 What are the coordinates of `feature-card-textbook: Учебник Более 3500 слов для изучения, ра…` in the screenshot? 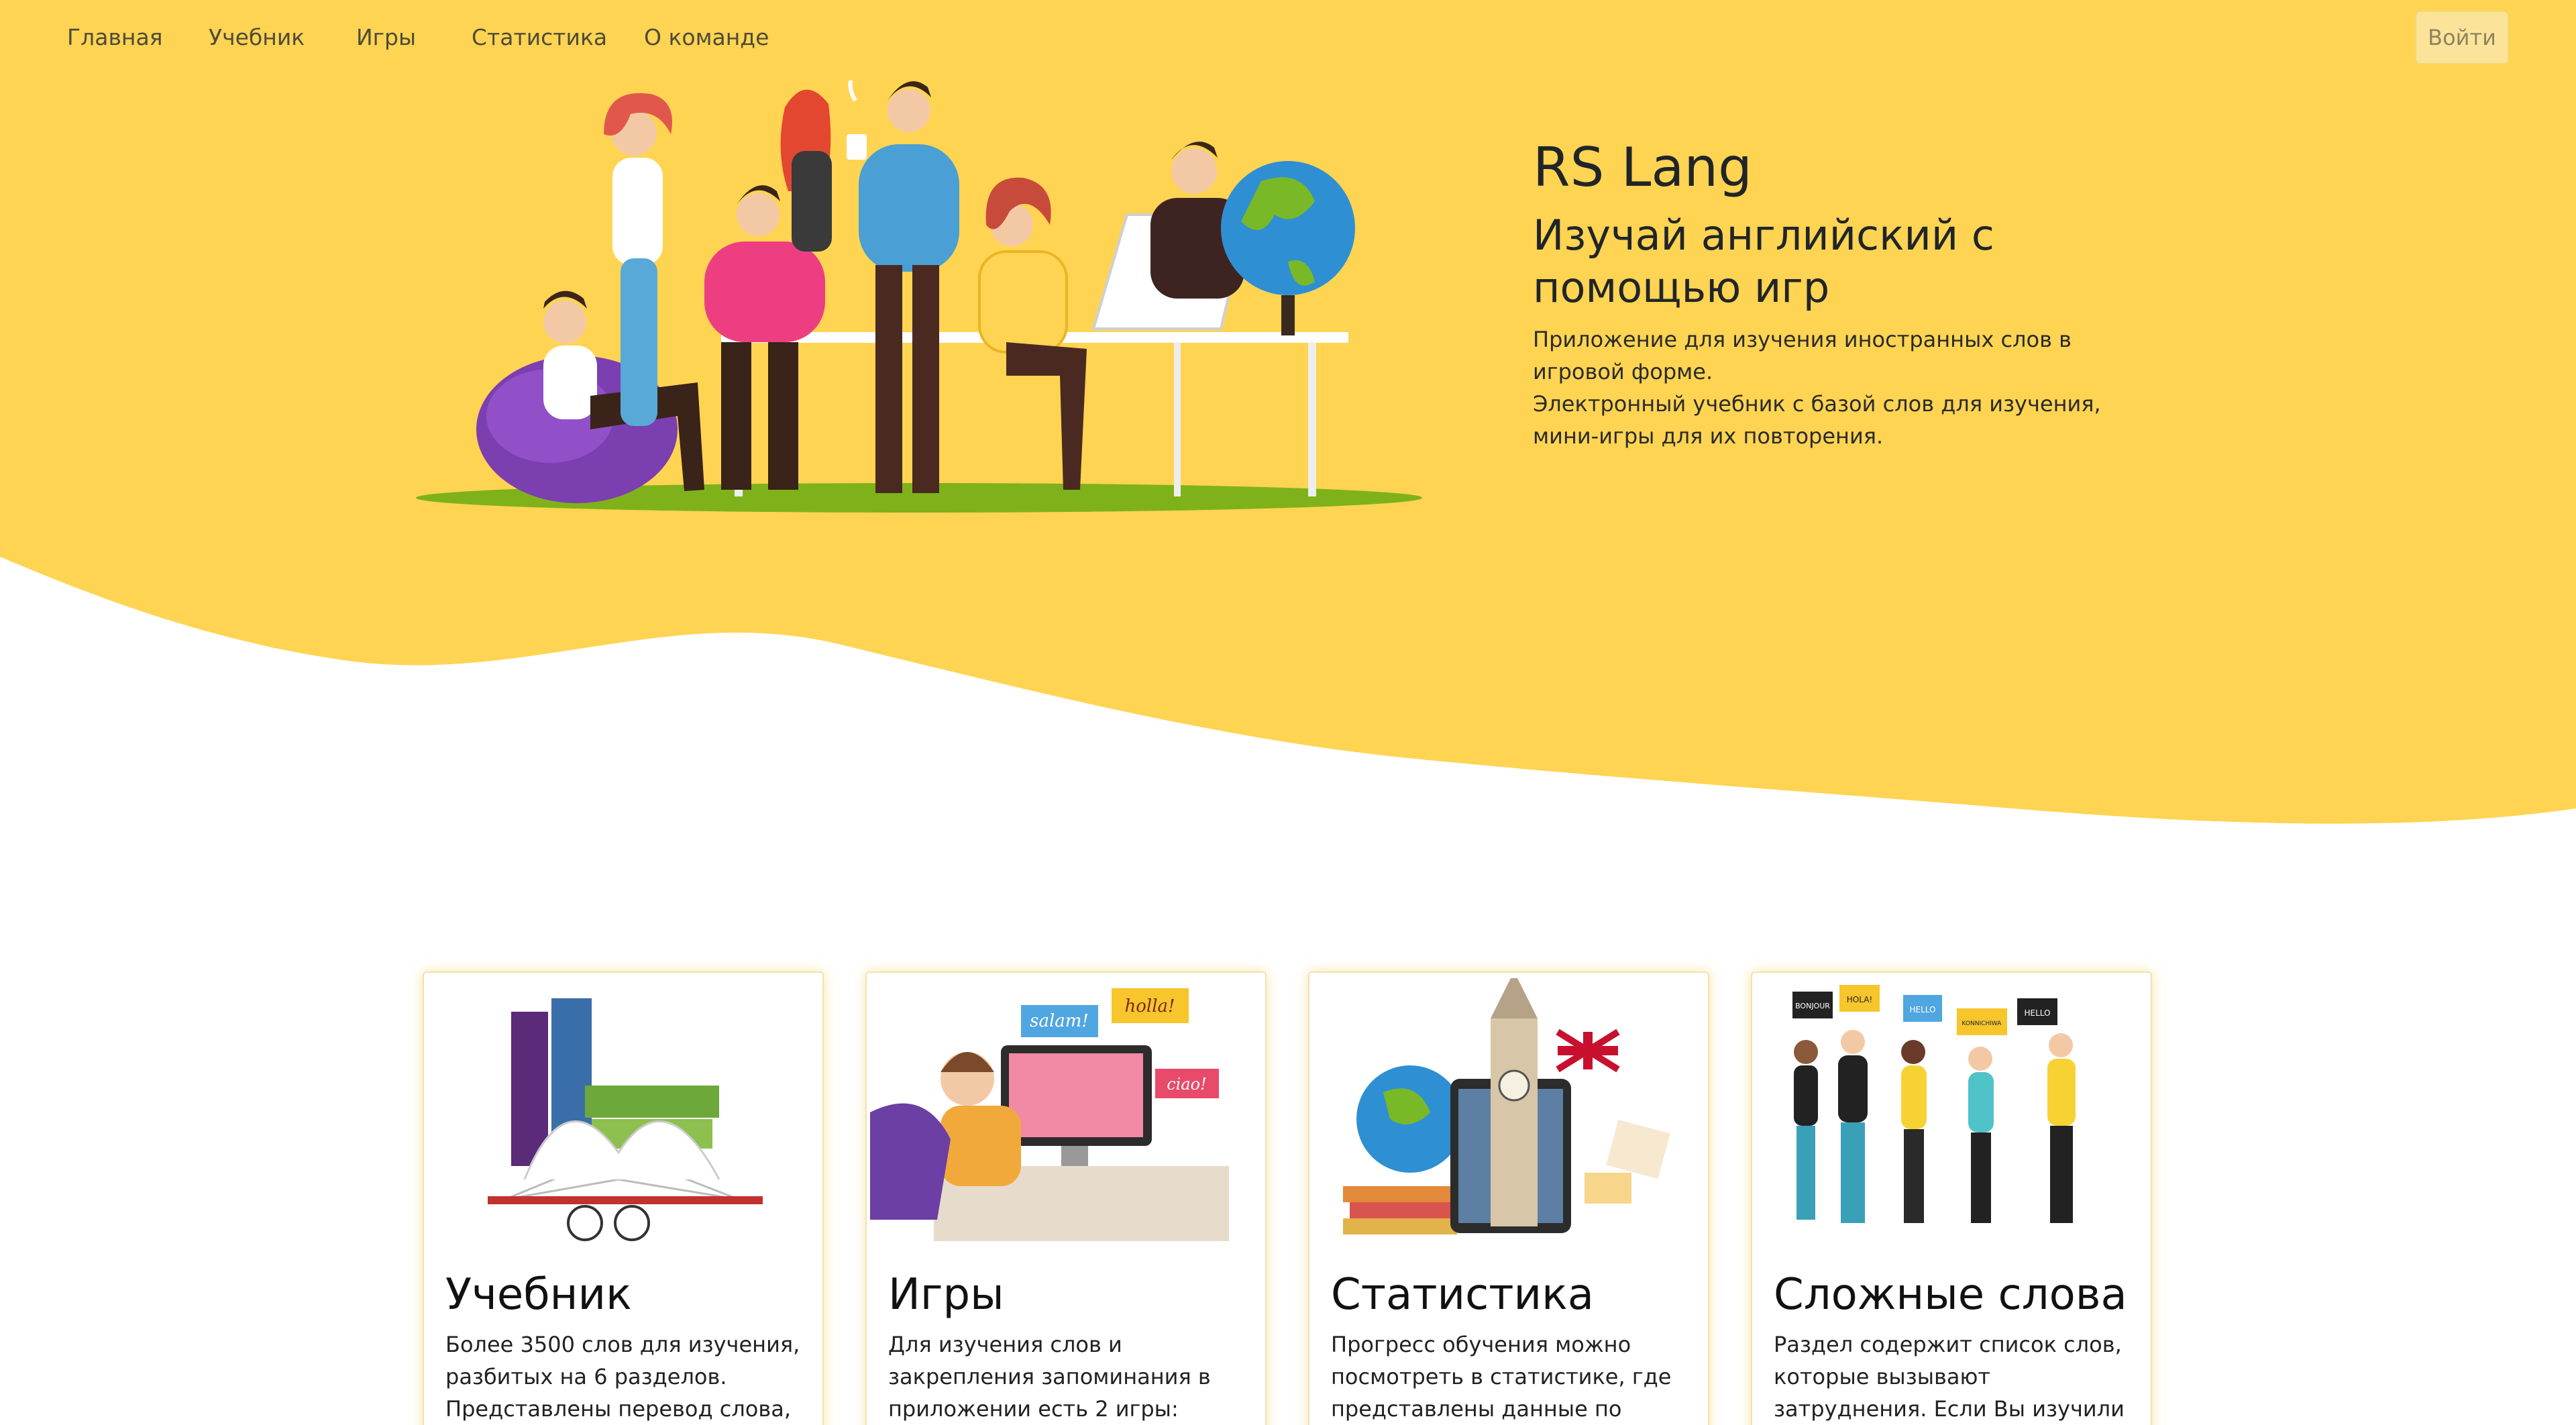 It's located at (623, 1198).